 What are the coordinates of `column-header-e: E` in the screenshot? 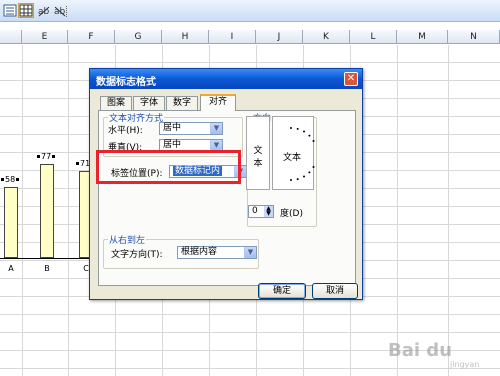 It's located at (45, 37).